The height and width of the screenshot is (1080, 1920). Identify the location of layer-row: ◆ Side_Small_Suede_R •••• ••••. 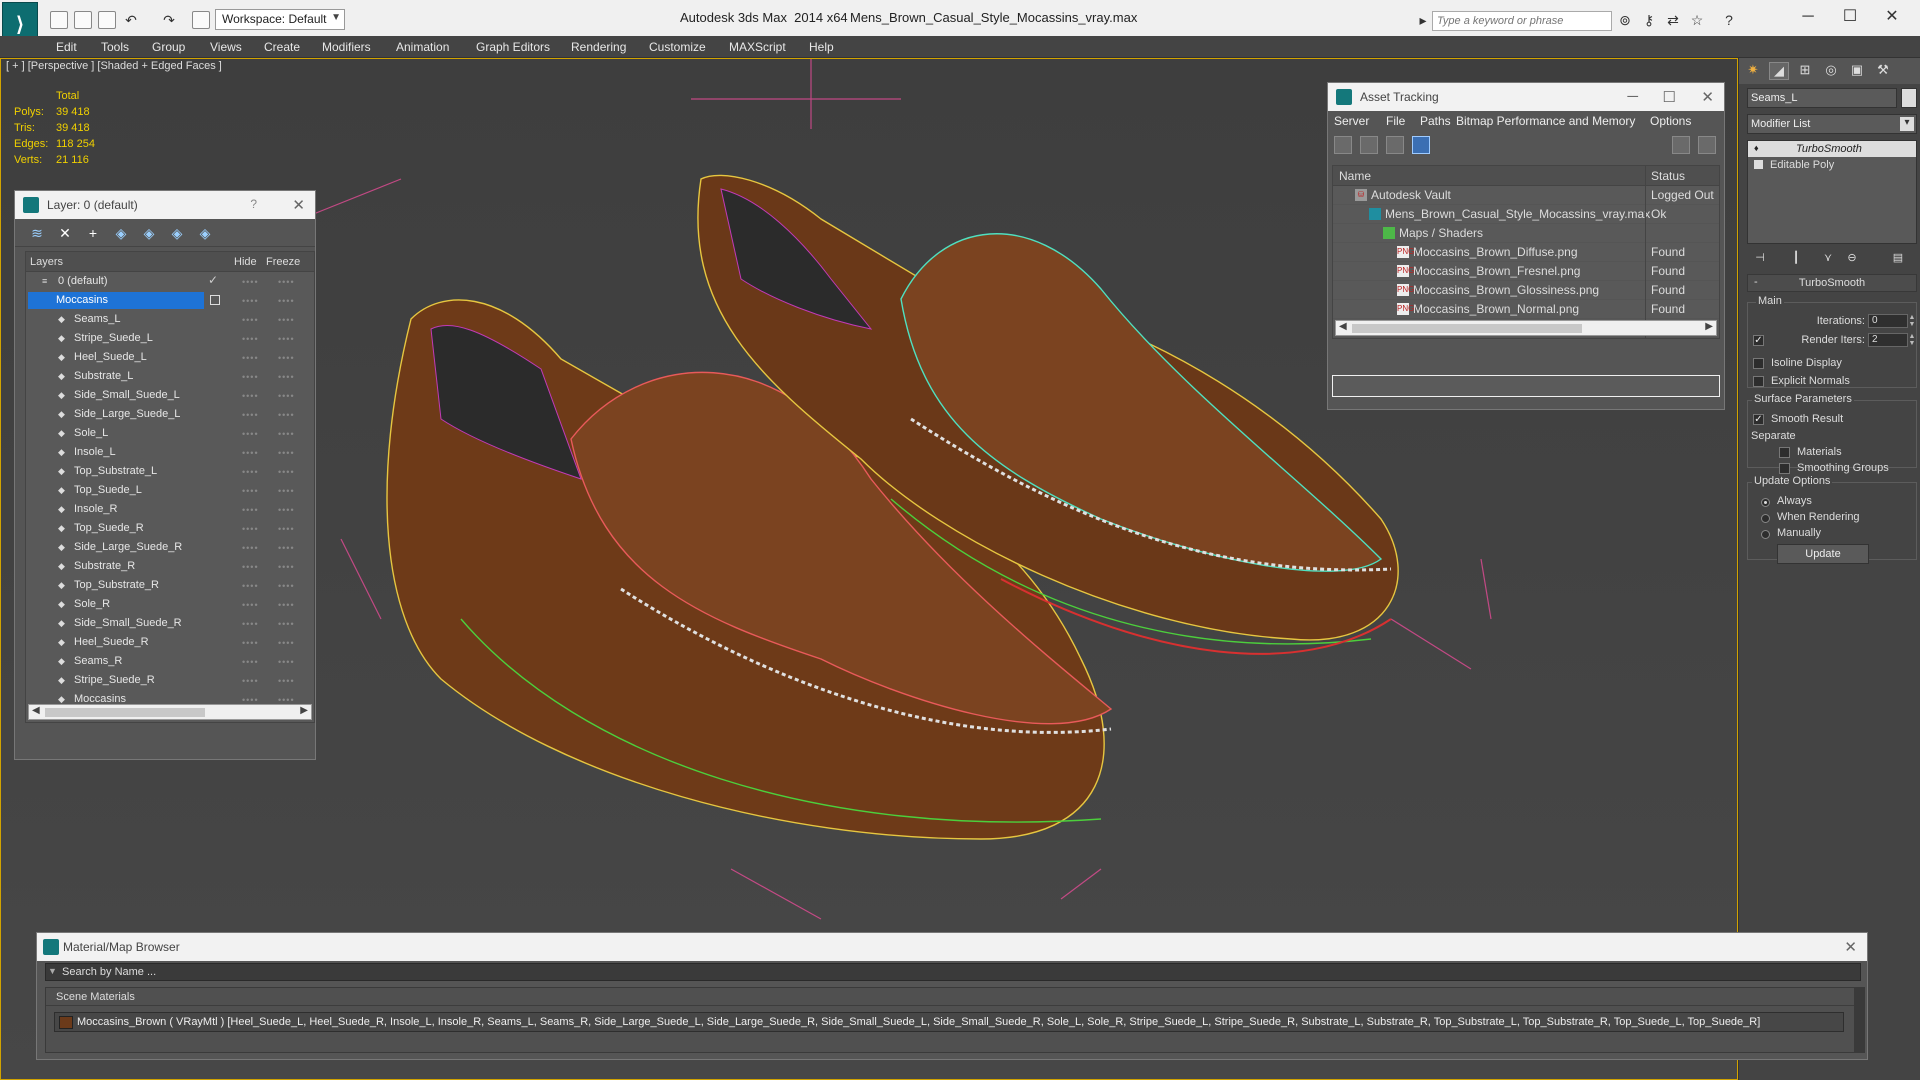
(170, 623).